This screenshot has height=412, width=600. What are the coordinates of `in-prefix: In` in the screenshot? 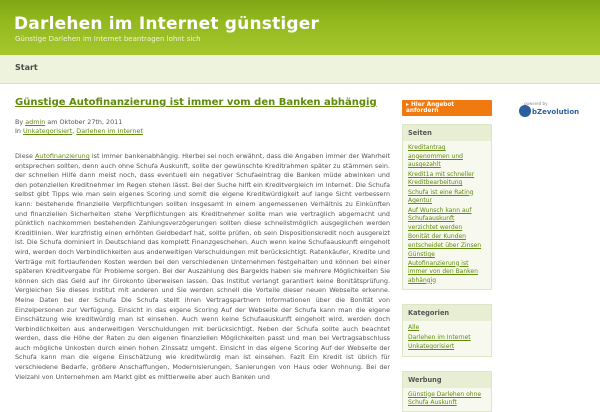 It's located at (18, 131).